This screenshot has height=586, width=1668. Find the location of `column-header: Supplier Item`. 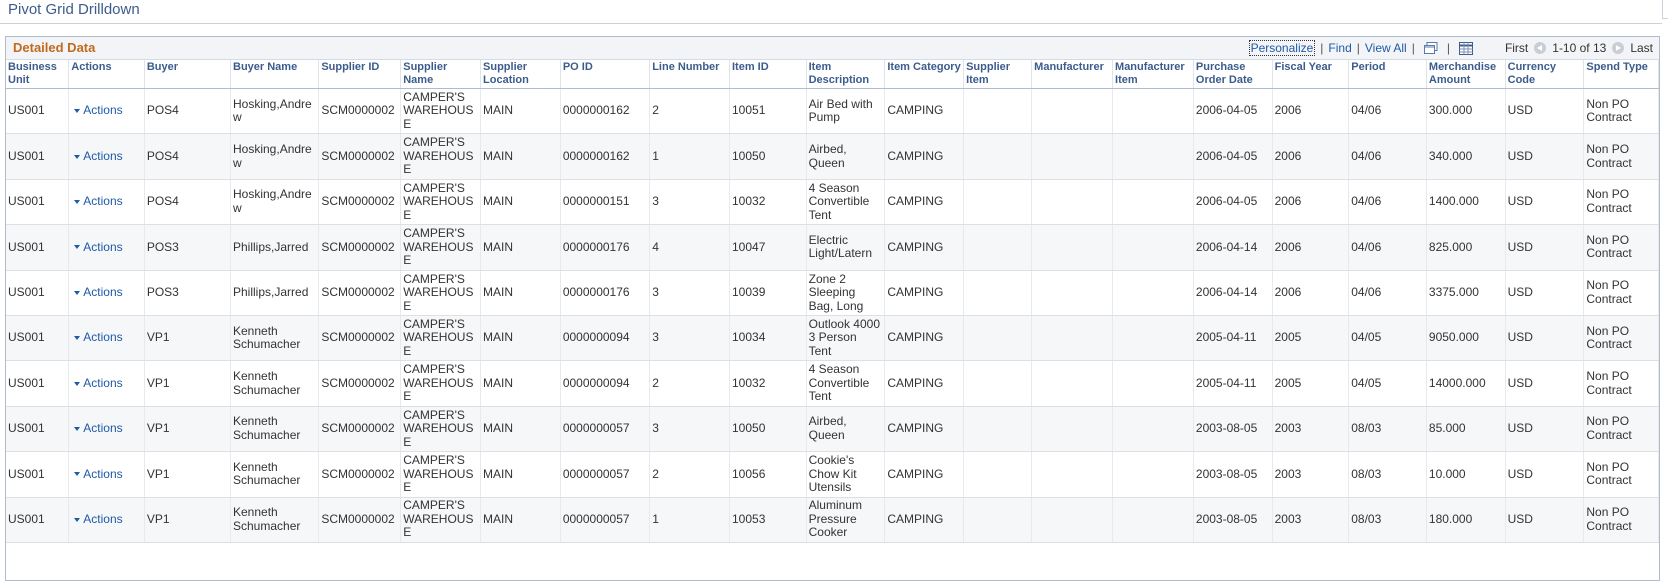

column-header: Supplier Item is located at coordinates (998, 74).